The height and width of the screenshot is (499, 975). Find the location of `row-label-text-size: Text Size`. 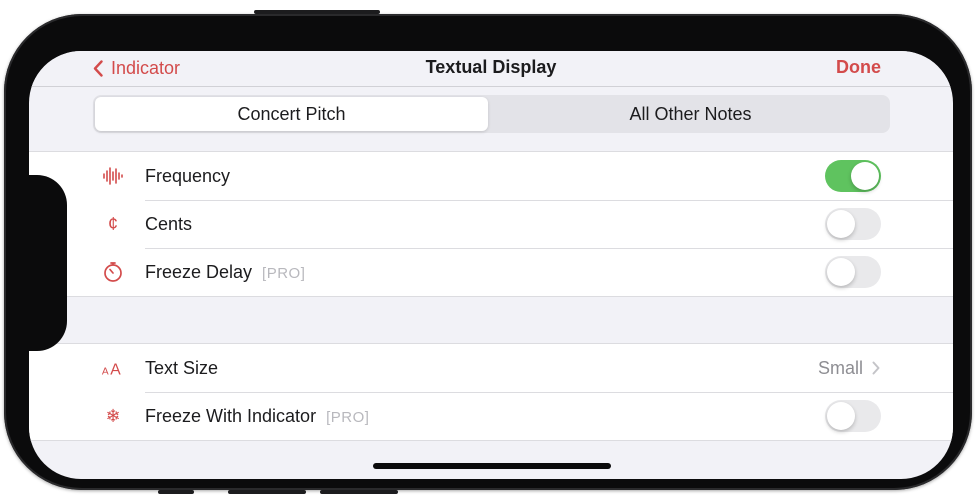

row-label-text-size: Text Size is located at coordinates (182, 368).